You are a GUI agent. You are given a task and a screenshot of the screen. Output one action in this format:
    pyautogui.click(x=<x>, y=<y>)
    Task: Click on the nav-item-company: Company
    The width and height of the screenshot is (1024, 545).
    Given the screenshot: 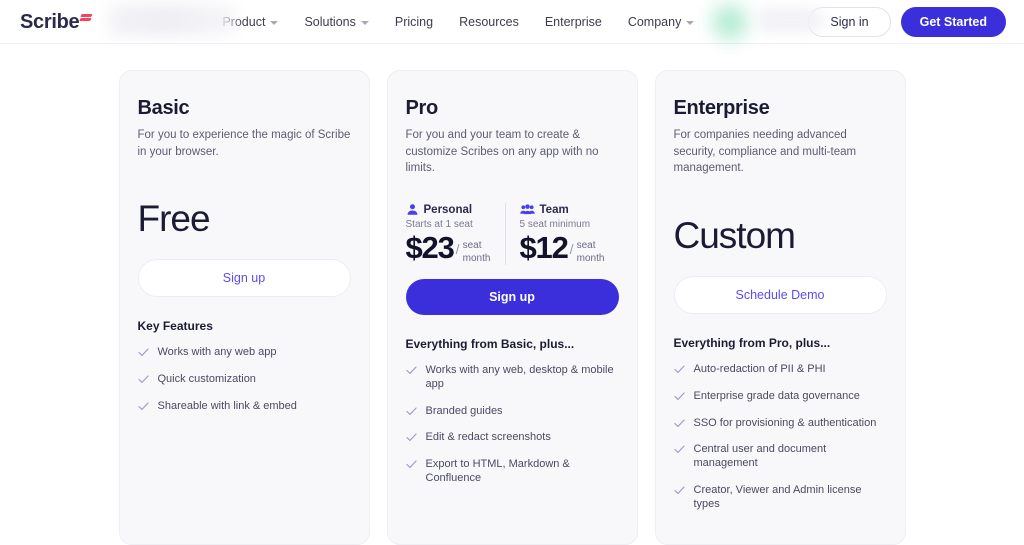 What is the action you would take?
    pyautogui.click(x=661, y=22)
    